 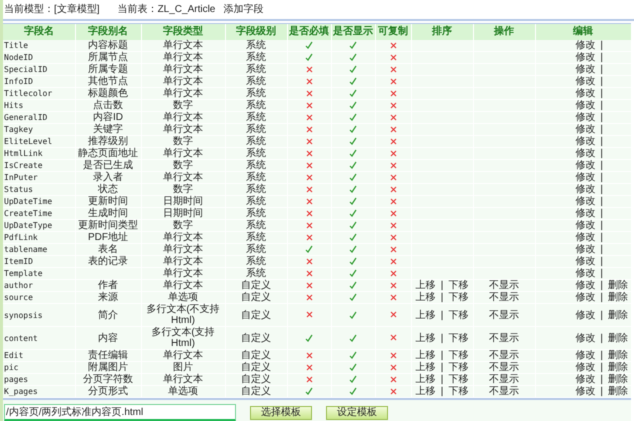 What do you see at coordinates (108, 165) in the screenshot?
I see `field-alias-cell: 是否已生成` at bounding box center [108, 165].